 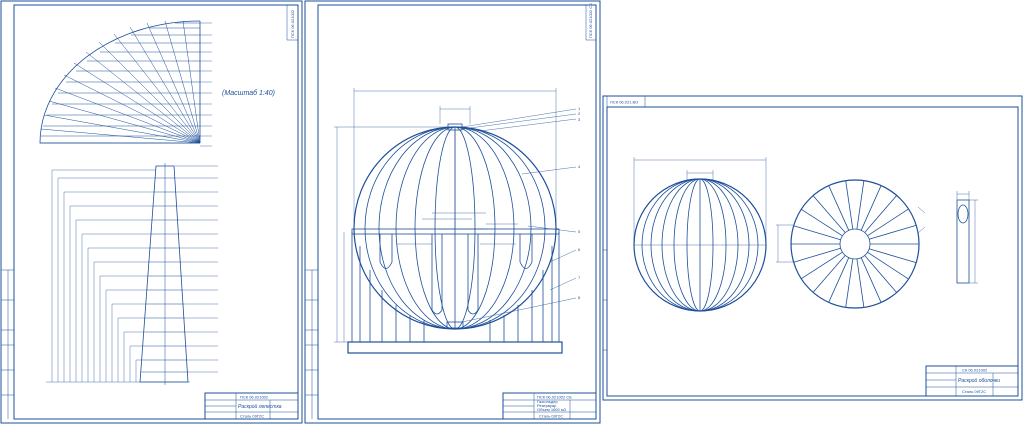 What do you see at coordinates (252, 416) in the screenshot?
I see `sheet-1-stamp-material: Сталь 09Г2С` at bounding box center [252, 416].